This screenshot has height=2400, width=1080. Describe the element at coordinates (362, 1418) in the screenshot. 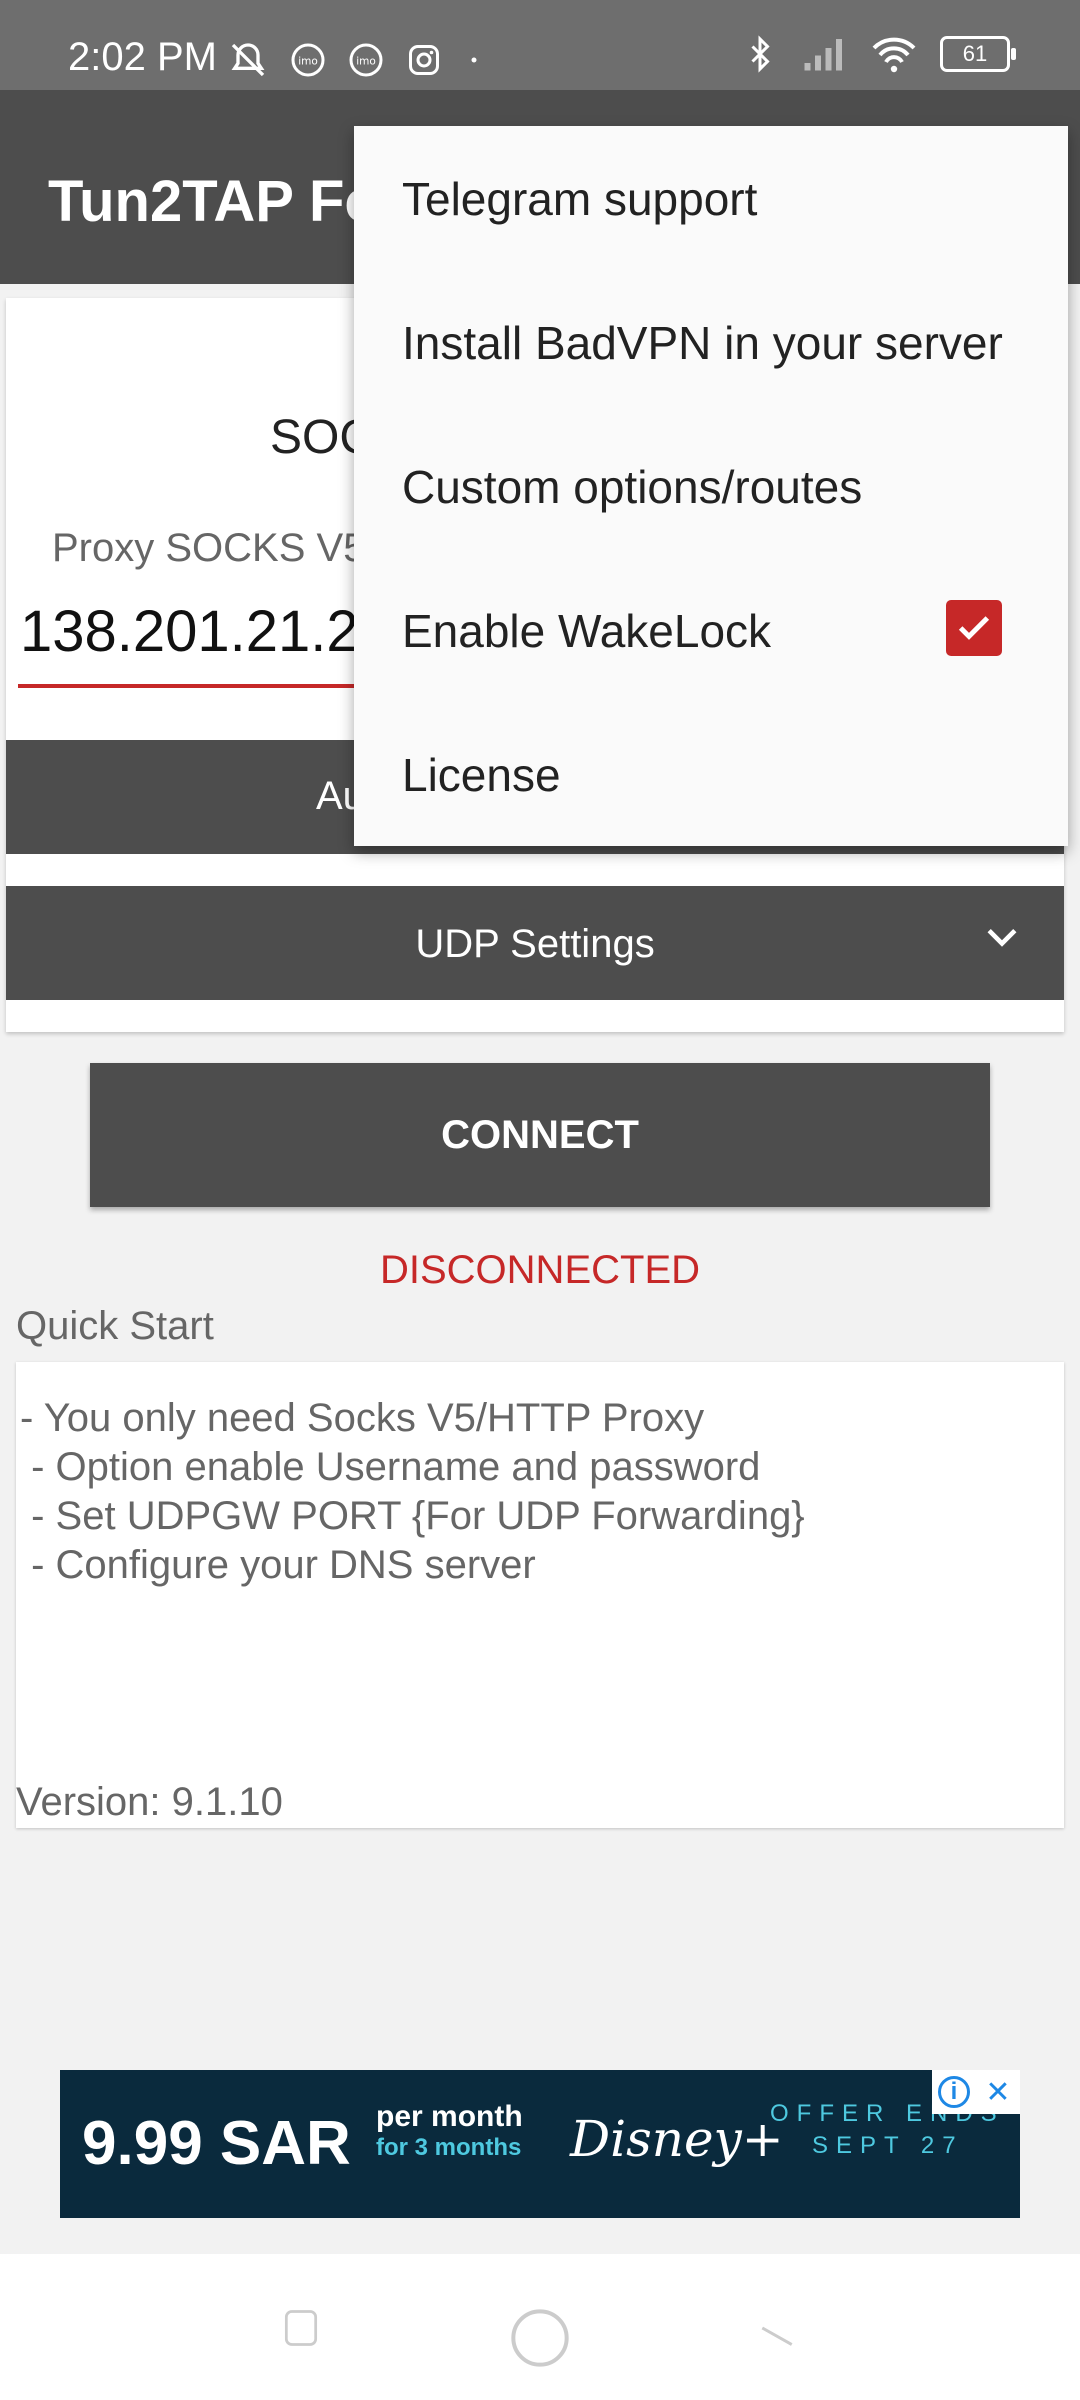

I see `quick-start-line: - You only need Socks V5/HTTP Proxy` at that location.